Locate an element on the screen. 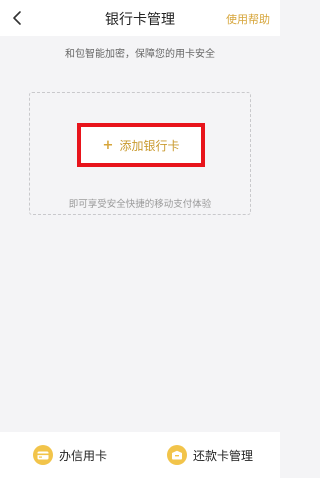 The width and height of the screenshot is (320, 478). plus-icon: + is located at coordinates (108, 145).